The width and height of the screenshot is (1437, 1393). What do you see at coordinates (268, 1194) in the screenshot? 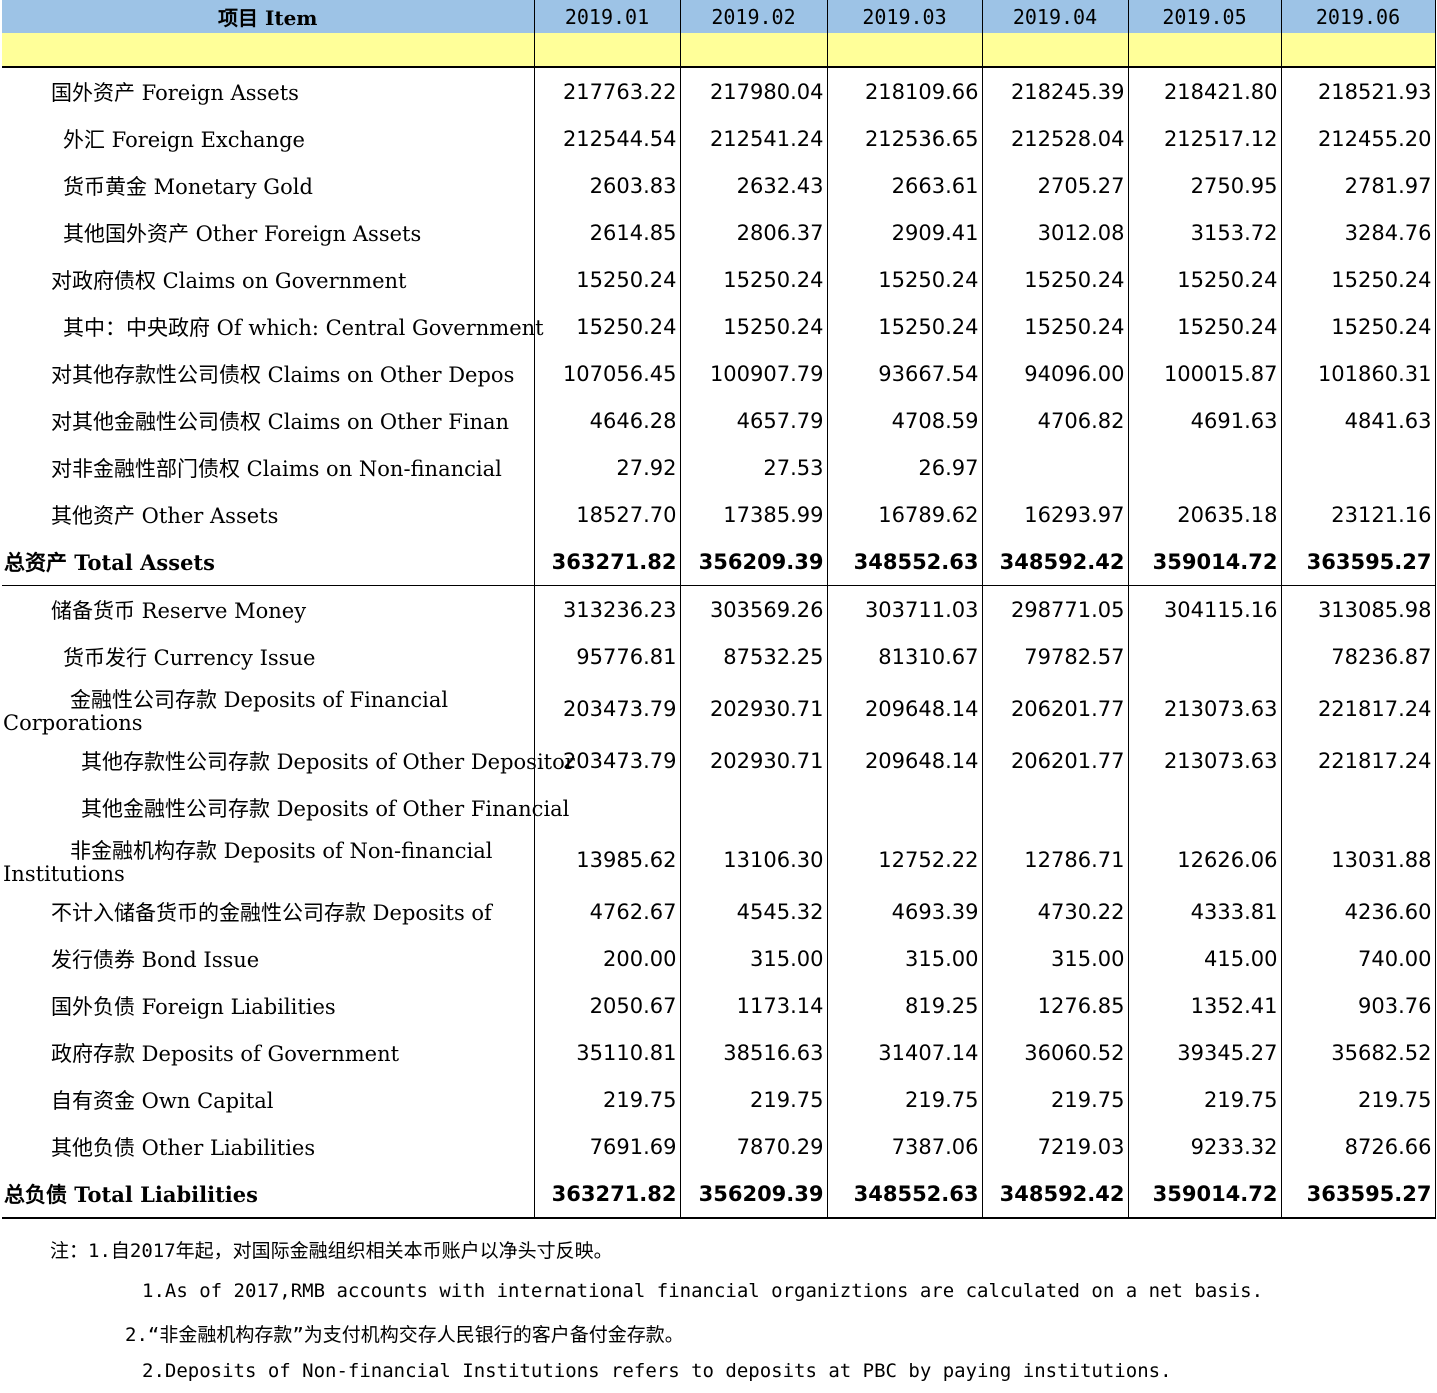
I see `row-label: 总负债 Total Liabilities` at bounding box center [268, 1194].